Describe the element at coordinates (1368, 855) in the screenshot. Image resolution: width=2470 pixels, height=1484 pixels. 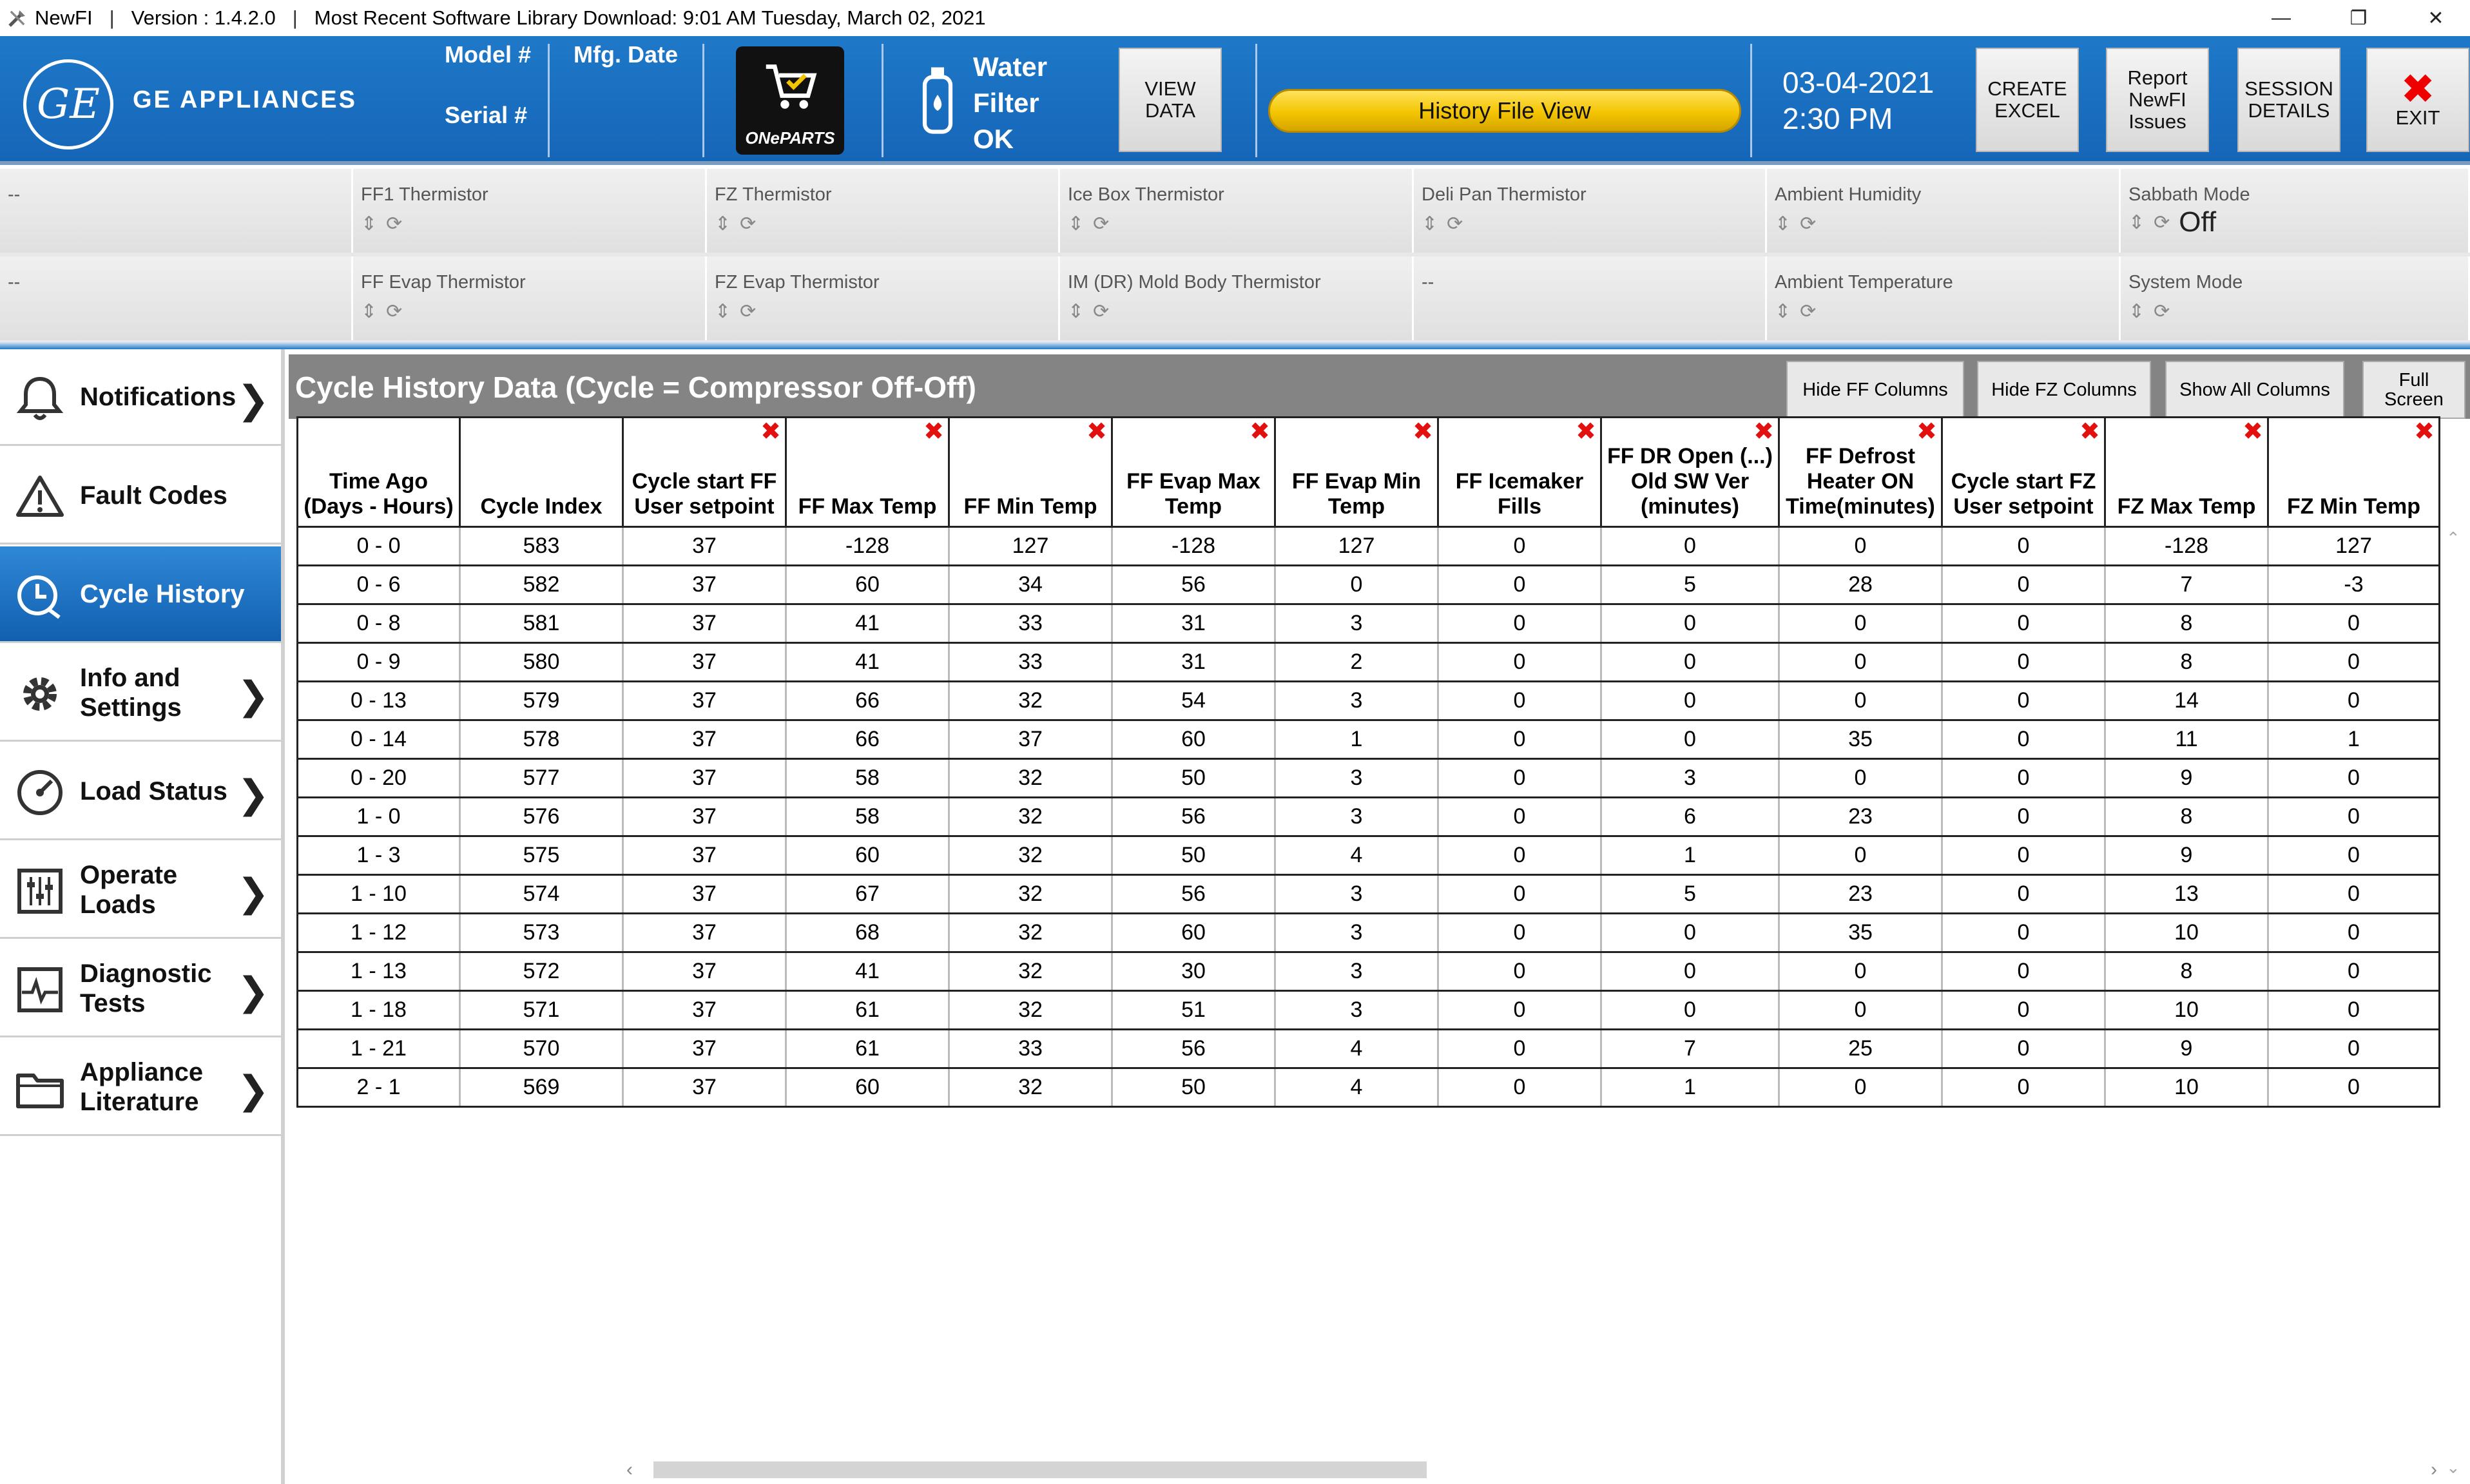
I see `table-row: 1 - 3 575 37 60 32 50 4 0 1 0 0 9 0` at that location.